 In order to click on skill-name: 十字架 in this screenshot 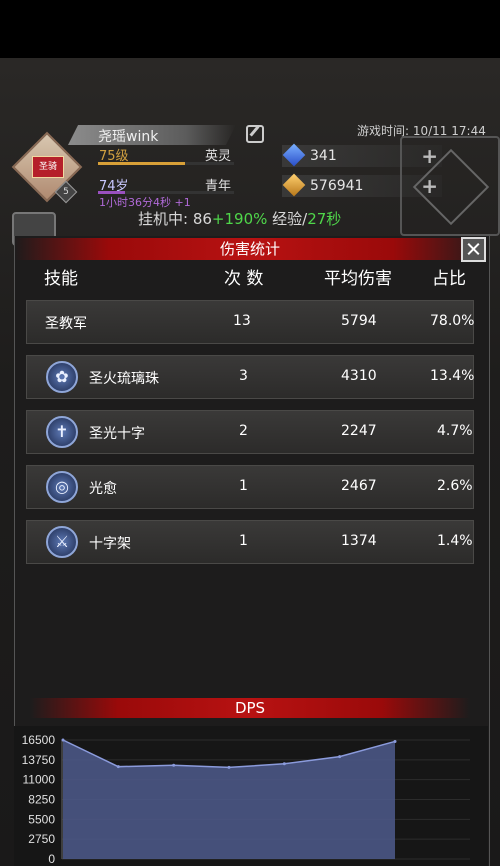, I will do `click(110, 544)`.